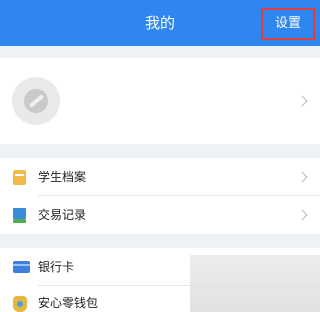 The height and width of the screenshot is (312, 320). I want to click on archive-icon, so click(19, 177).